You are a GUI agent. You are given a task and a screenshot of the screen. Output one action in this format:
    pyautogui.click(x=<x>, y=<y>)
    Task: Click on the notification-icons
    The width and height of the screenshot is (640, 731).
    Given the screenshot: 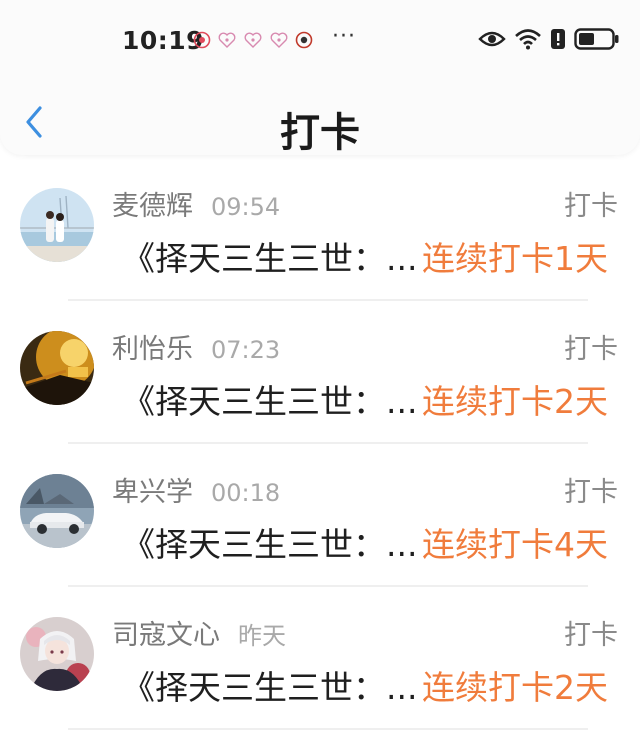 What is the action you would take?
    pyautogui.click(x=253, y=40)
    